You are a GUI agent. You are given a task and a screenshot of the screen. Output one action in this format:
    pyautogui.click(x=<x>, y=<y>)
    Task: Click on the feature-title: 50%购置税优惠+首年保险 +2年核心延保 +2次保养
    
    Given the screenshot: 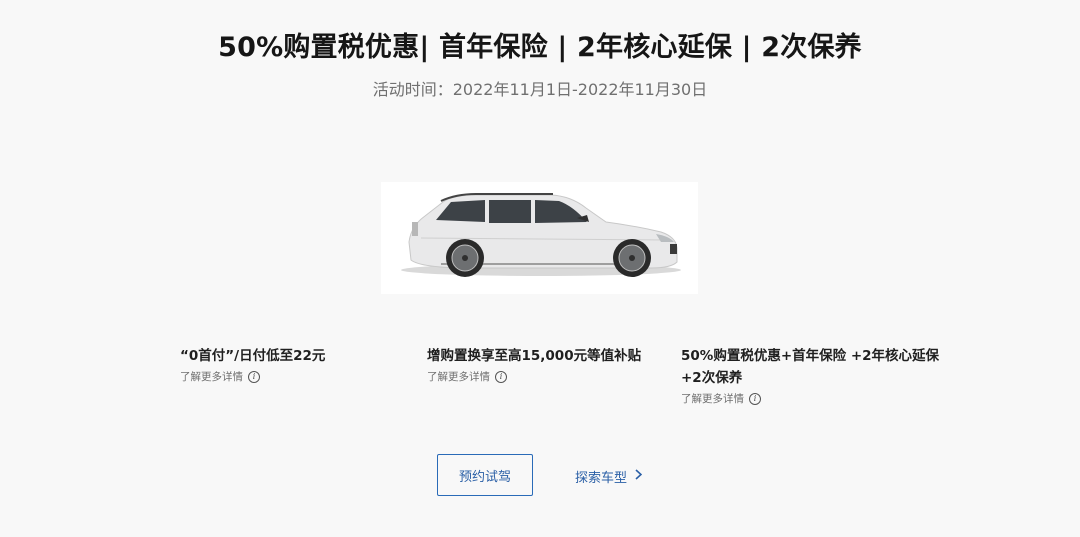 What is the action you would take?
    pyautogui.click(x=810, y=367)
    